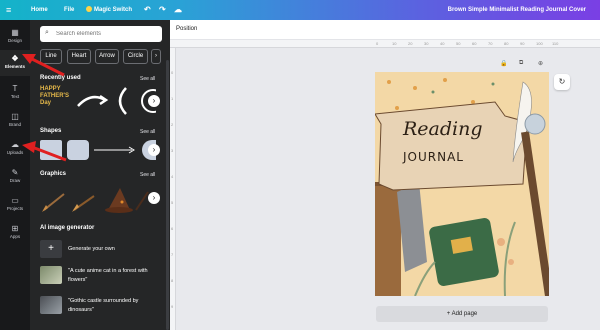  I want to click on recent-item-happy-fathers-day: HAPPY FATHER'S Day, so click(57, 101).